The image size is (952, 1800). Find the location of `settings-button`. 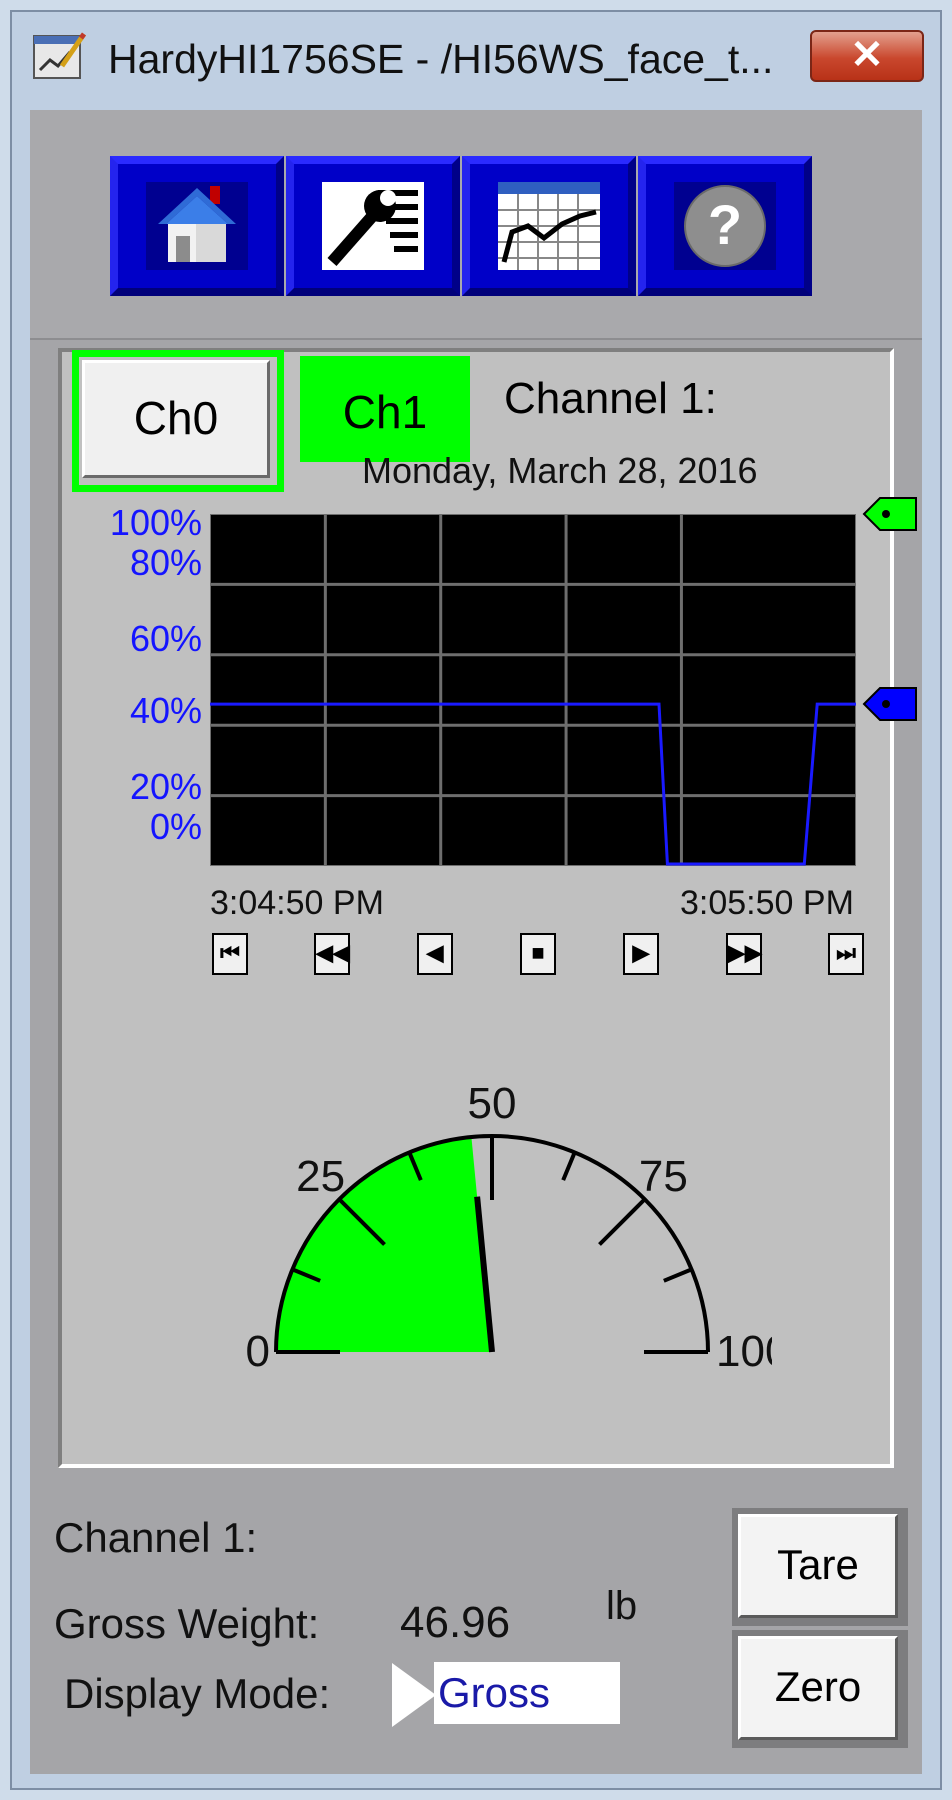

settings-button is located at coordinates (373, 226).